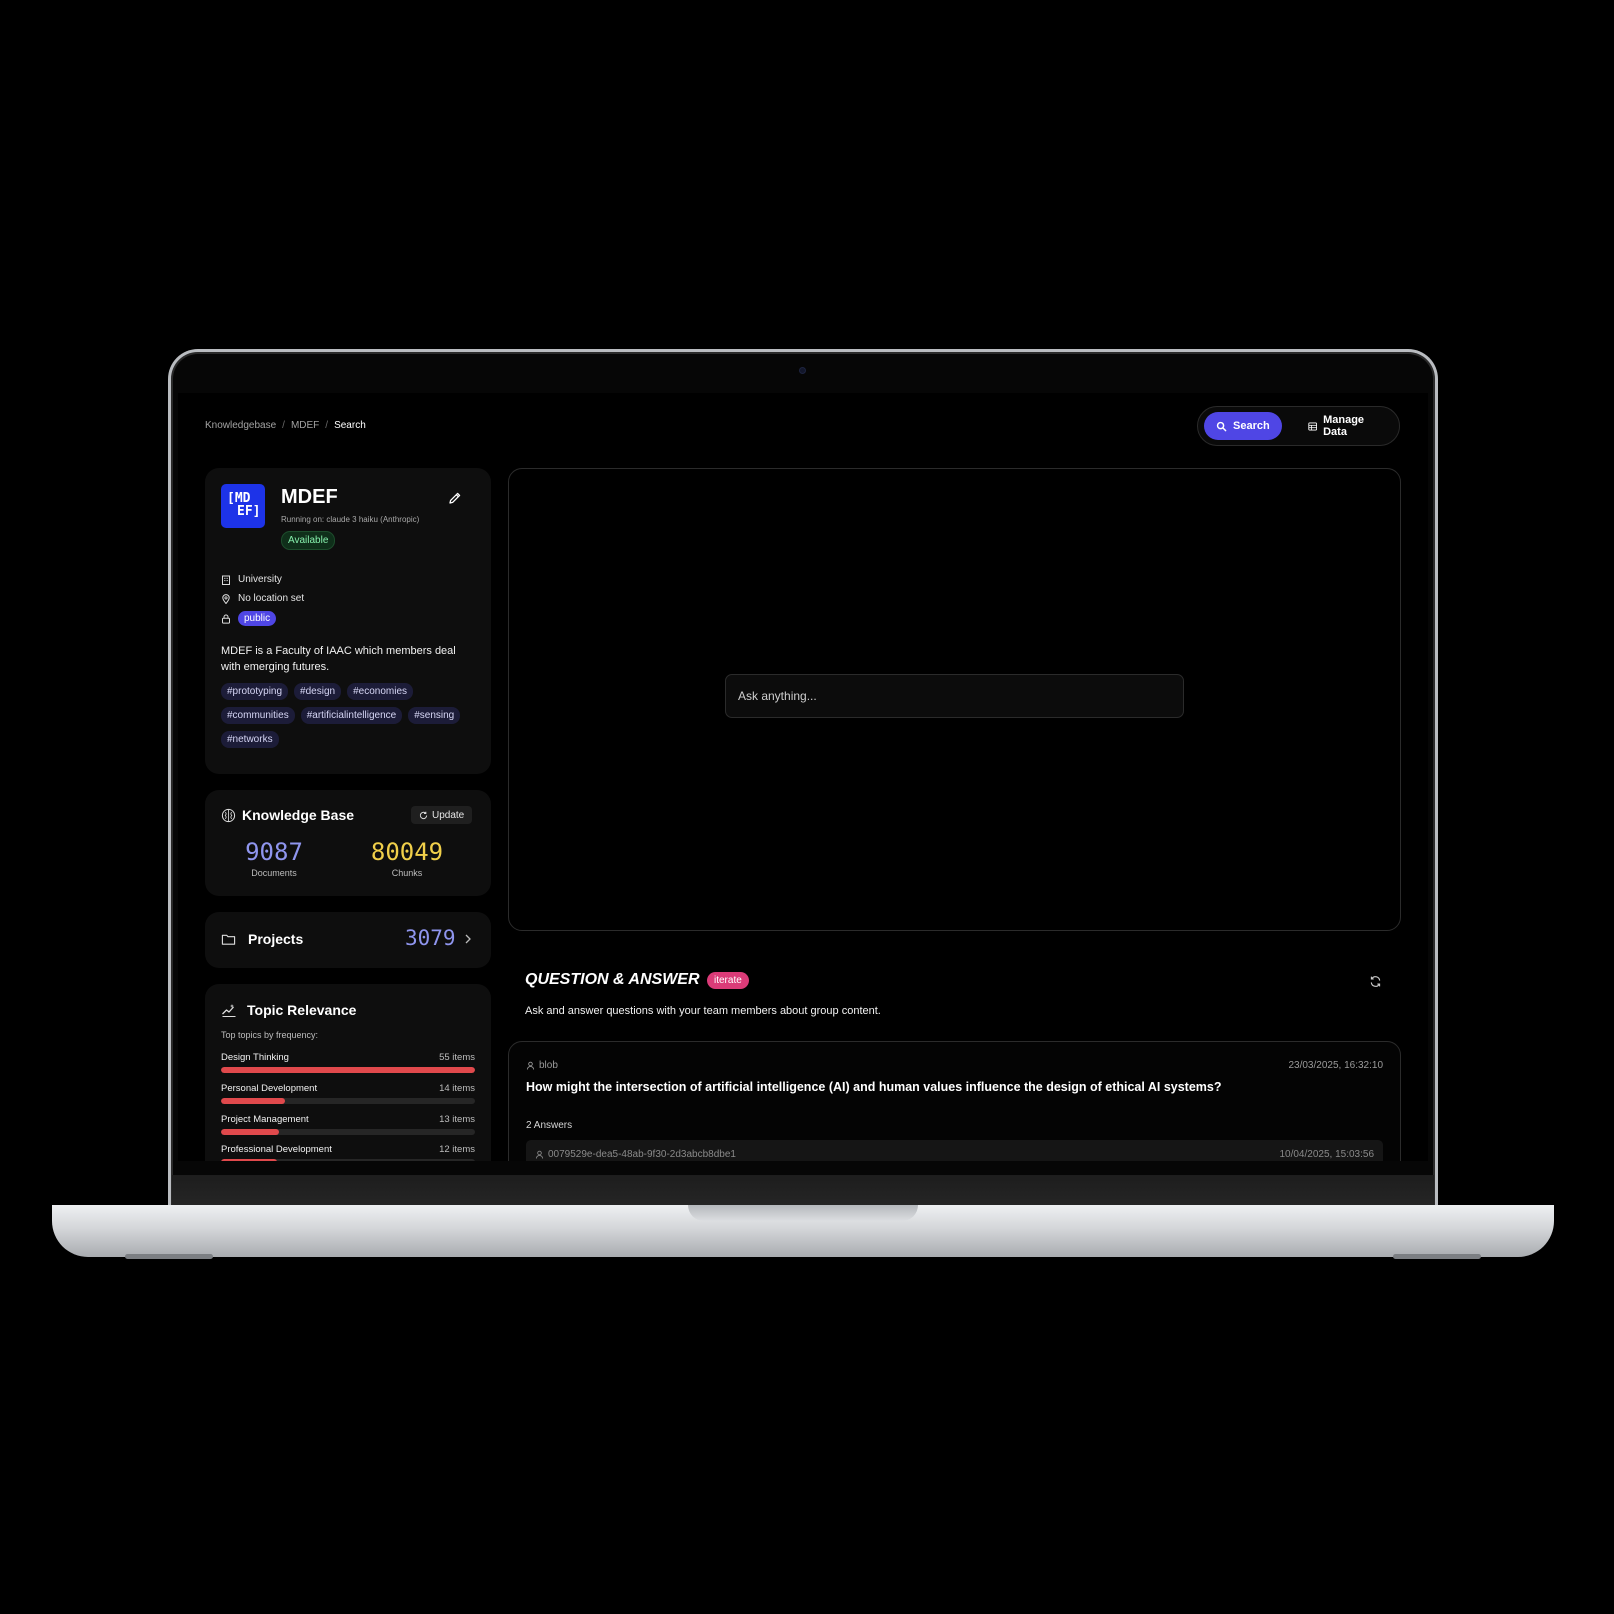  I want to click on location: No location set, so click(271, 598).